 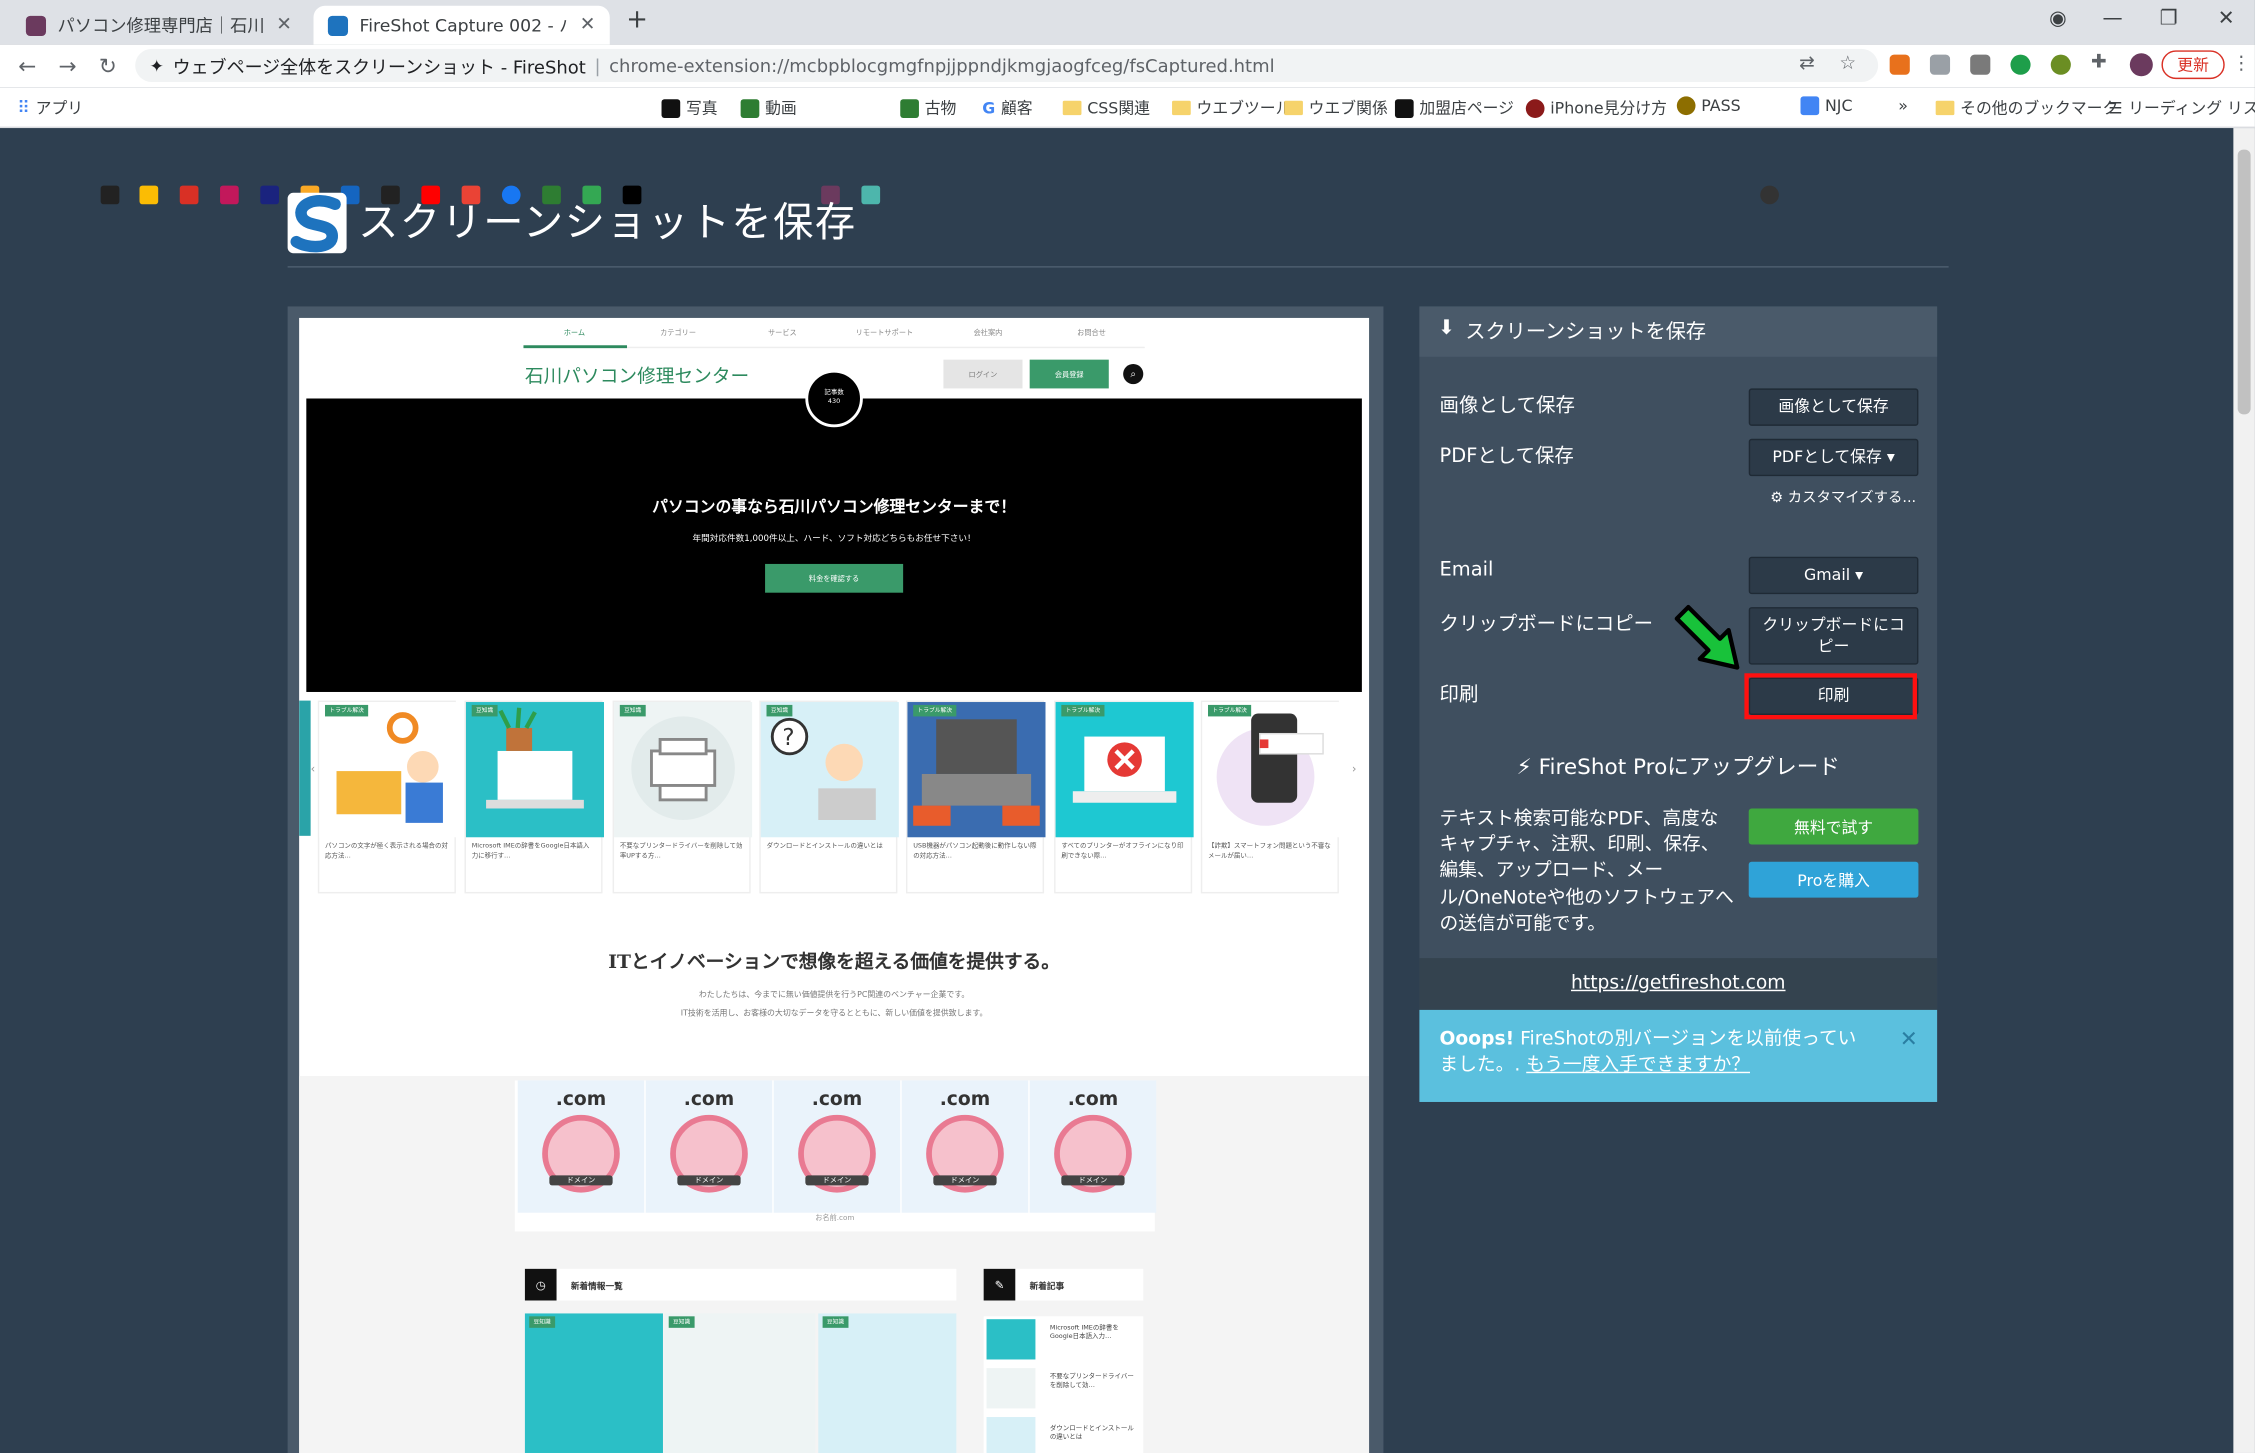 What do you see at coordinates (1833, 826) in the screenshot?
I see `try-free-button: 無料で試す` at bounding box center [1833, 826].